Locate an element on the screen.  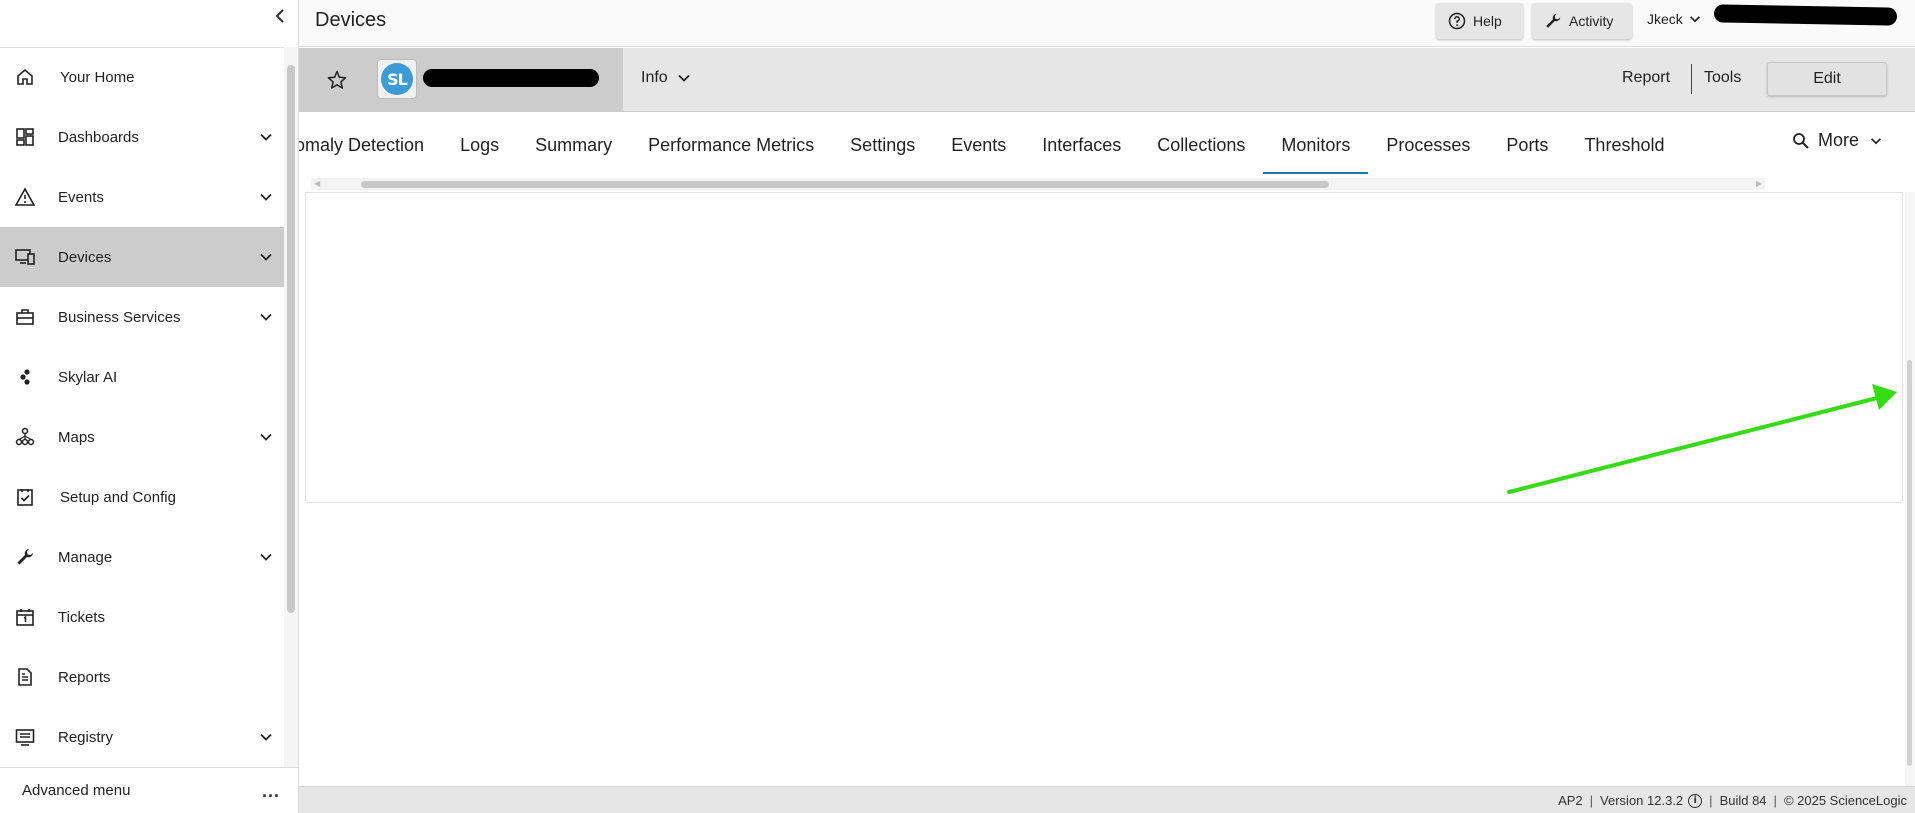
sidebar-item-label: Skylar AI is located at coordinates (88, 377).